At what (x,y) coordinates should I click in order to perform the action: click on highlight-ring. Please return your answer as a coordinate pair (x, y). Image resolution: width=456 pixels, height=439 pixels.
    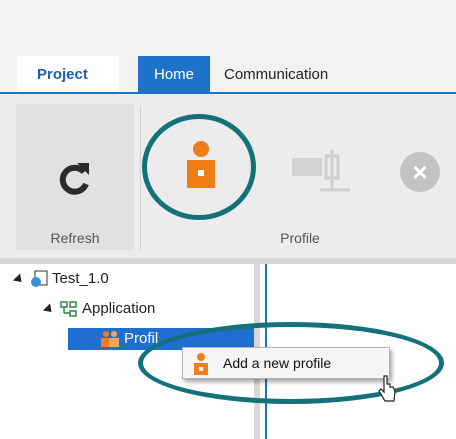
    Looking at the image, I should click on (199, 167).